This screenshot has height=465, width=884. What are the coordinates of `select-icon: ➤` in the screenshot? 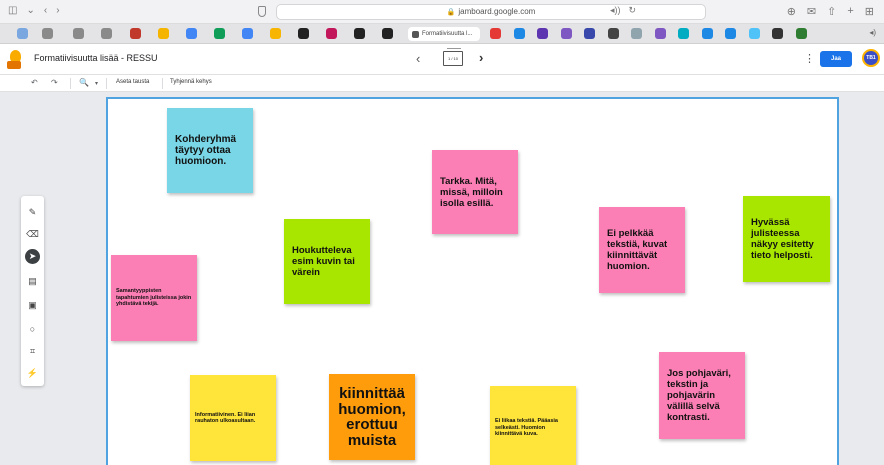 It's located at (32, 256).